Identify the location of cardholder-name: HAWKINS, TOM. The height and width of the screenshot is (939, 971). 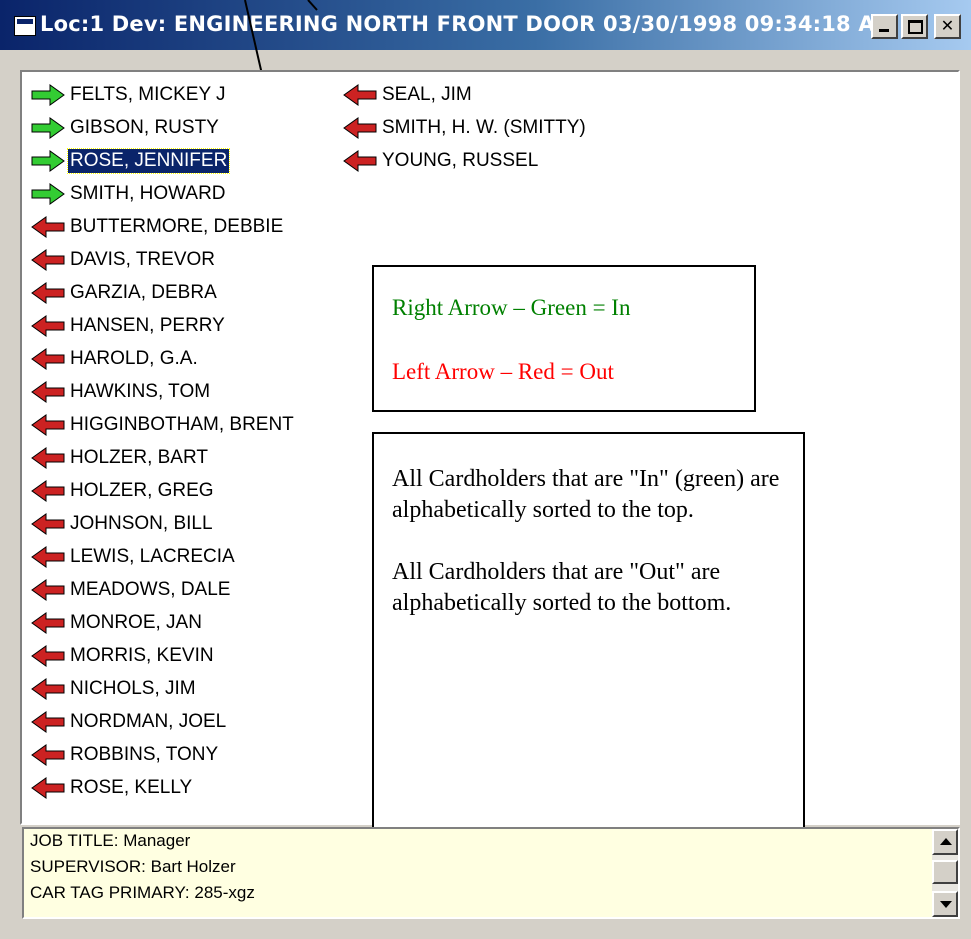
(140, 391).